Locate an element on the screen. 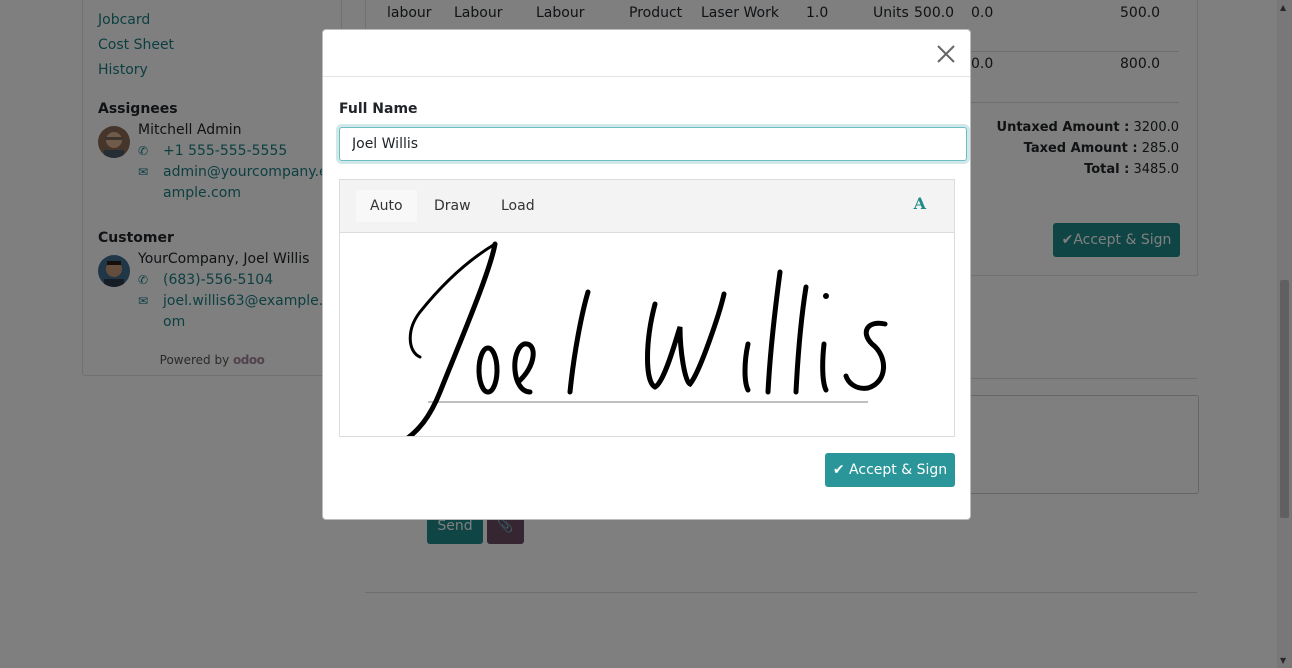  full-name-input is located at coordinates (653, 144).